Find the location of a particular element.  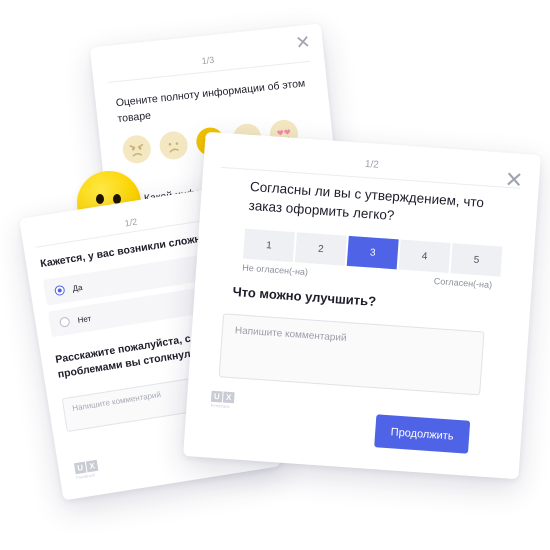

scale-option-1: 1 is located at coordinates (268, 245).